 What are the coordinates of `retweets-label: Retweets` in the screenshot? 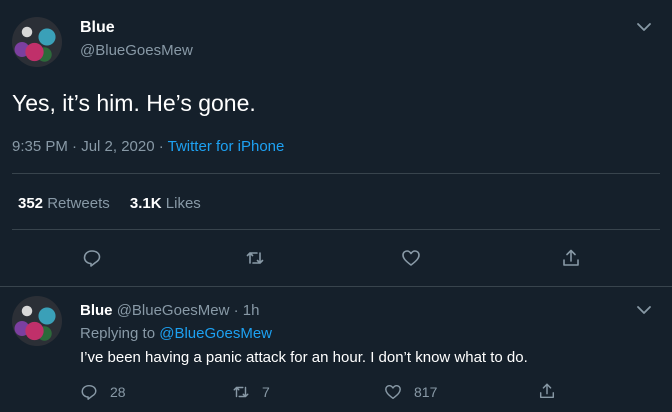 It's located at (78, 203).